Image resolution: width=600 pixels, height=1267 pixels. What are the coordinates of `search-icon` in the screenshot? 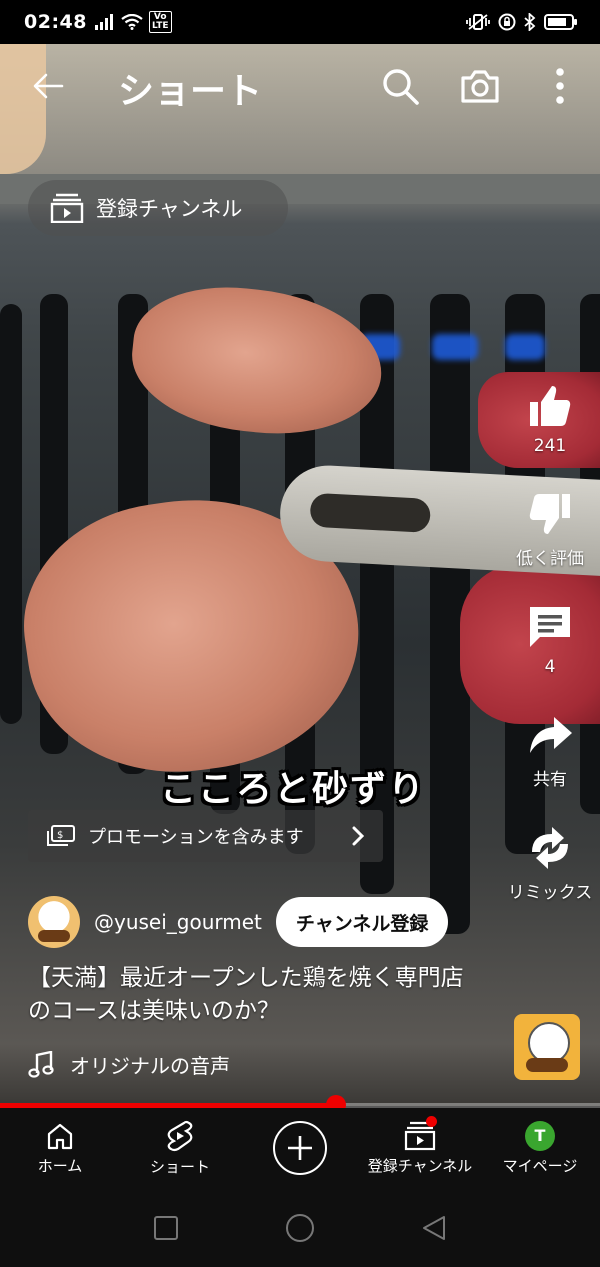 It's located at (400, 86).